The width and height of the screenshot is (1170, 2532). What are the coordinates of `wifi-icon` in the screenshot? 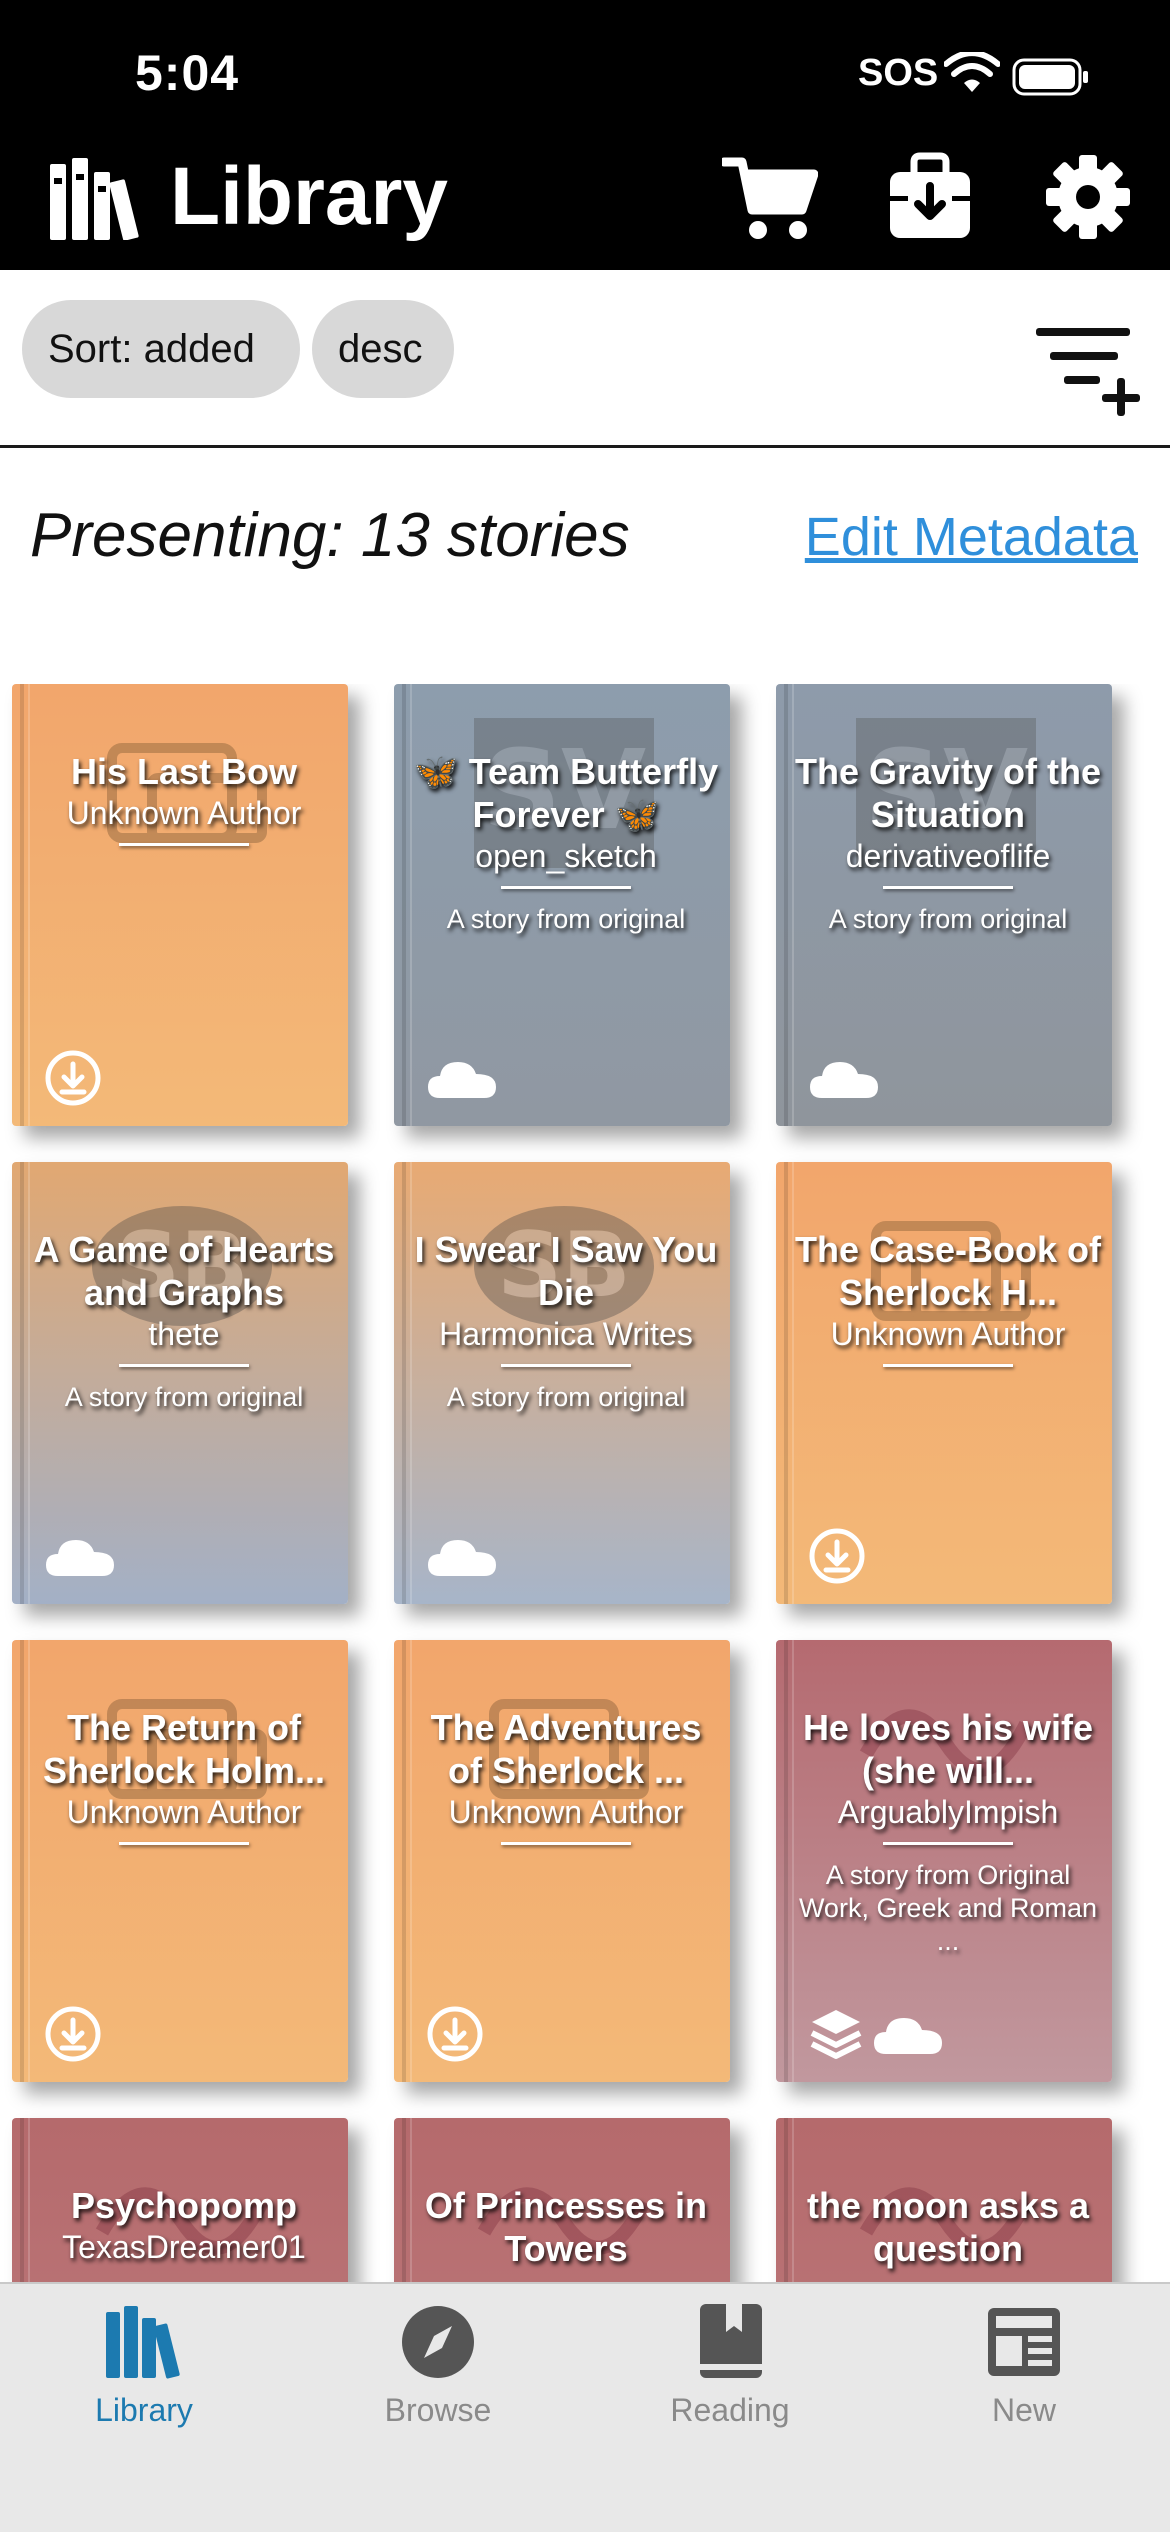 It's located at (972, 72).